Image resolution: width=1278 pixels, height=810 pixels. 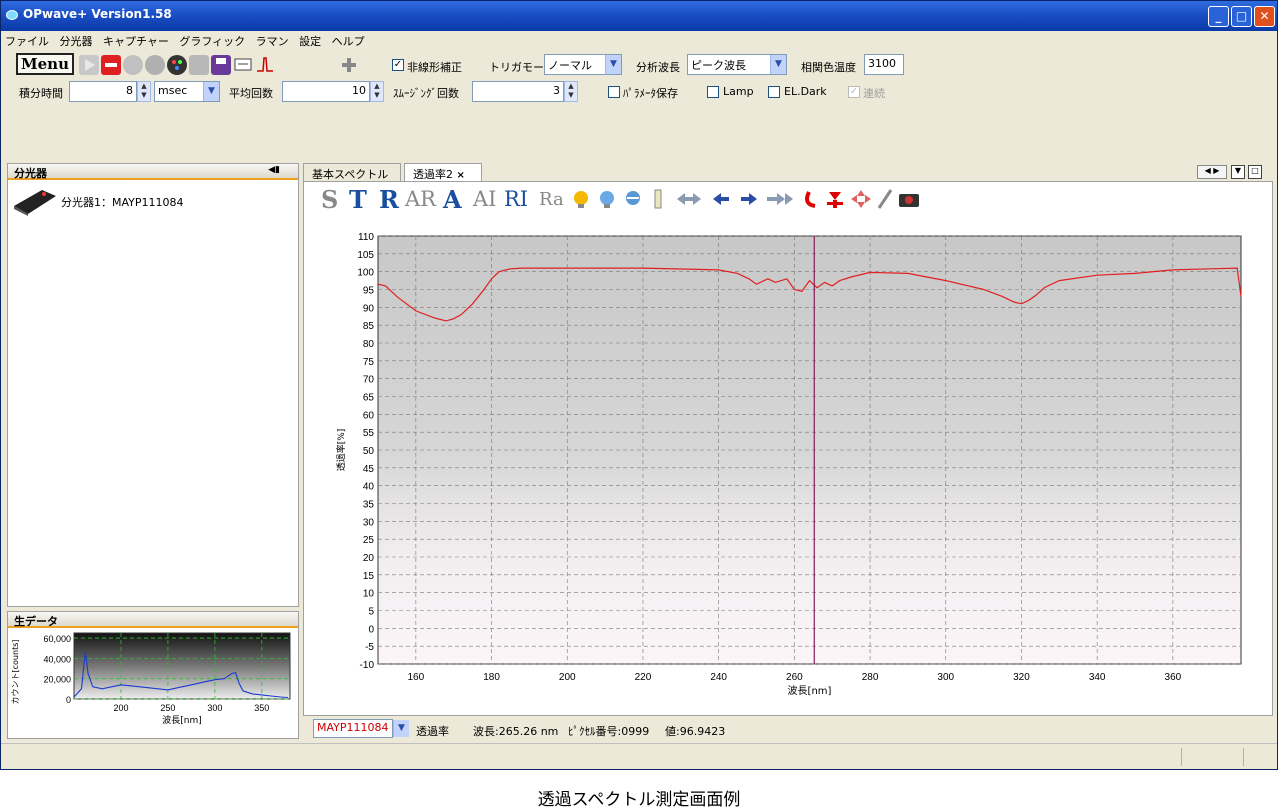 What do you see at coordinates (329, 199) in the screenshot?
I see `s-mode-icon: S` at bounding box center [329, 199].